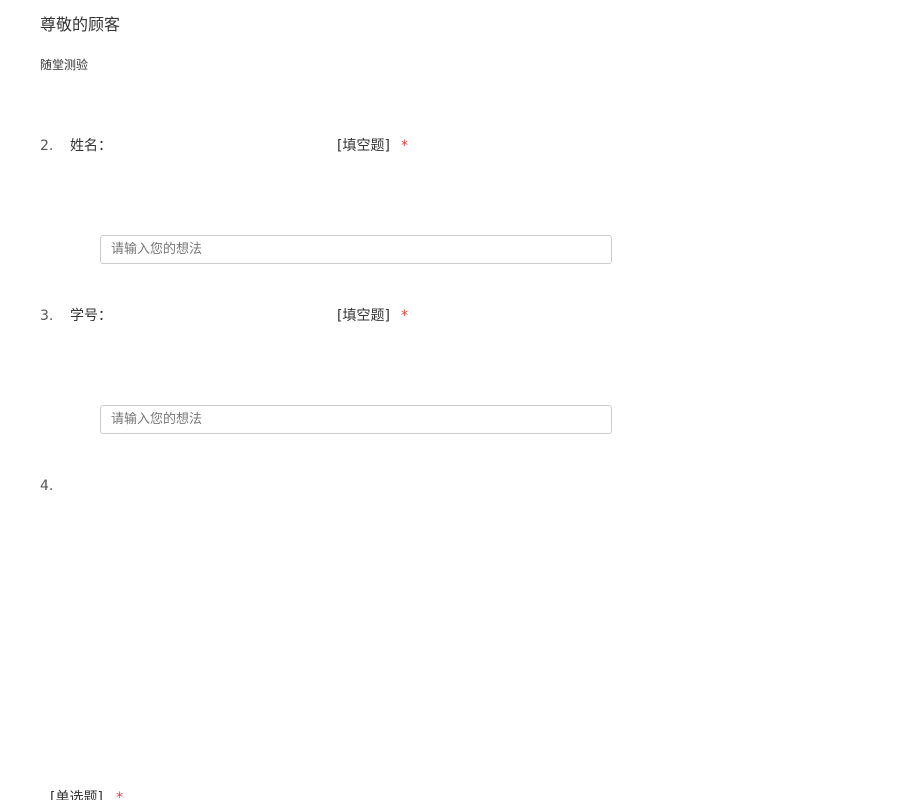 The height and width of the screenshot is (800, 900). Describe the element at coordinates (47, 486) in the screenshot. I see `question-number: 4.` at that location.